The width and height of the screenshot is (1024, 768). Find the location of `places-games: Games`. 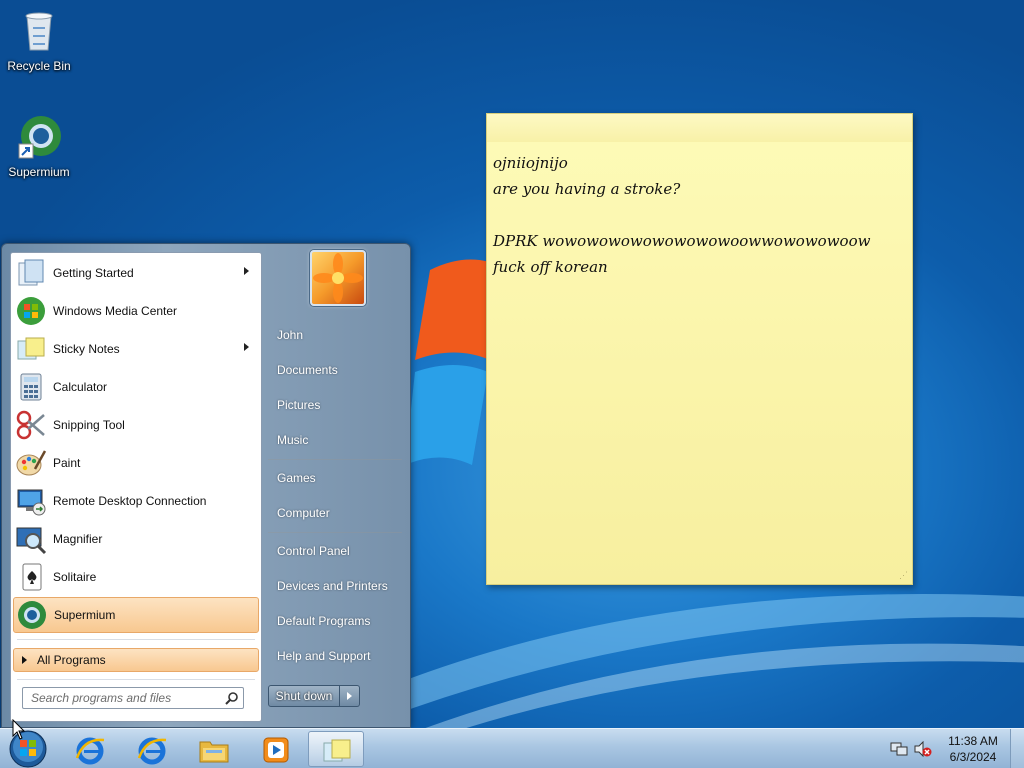

places-games: Games is located at coordinates (337, 478).